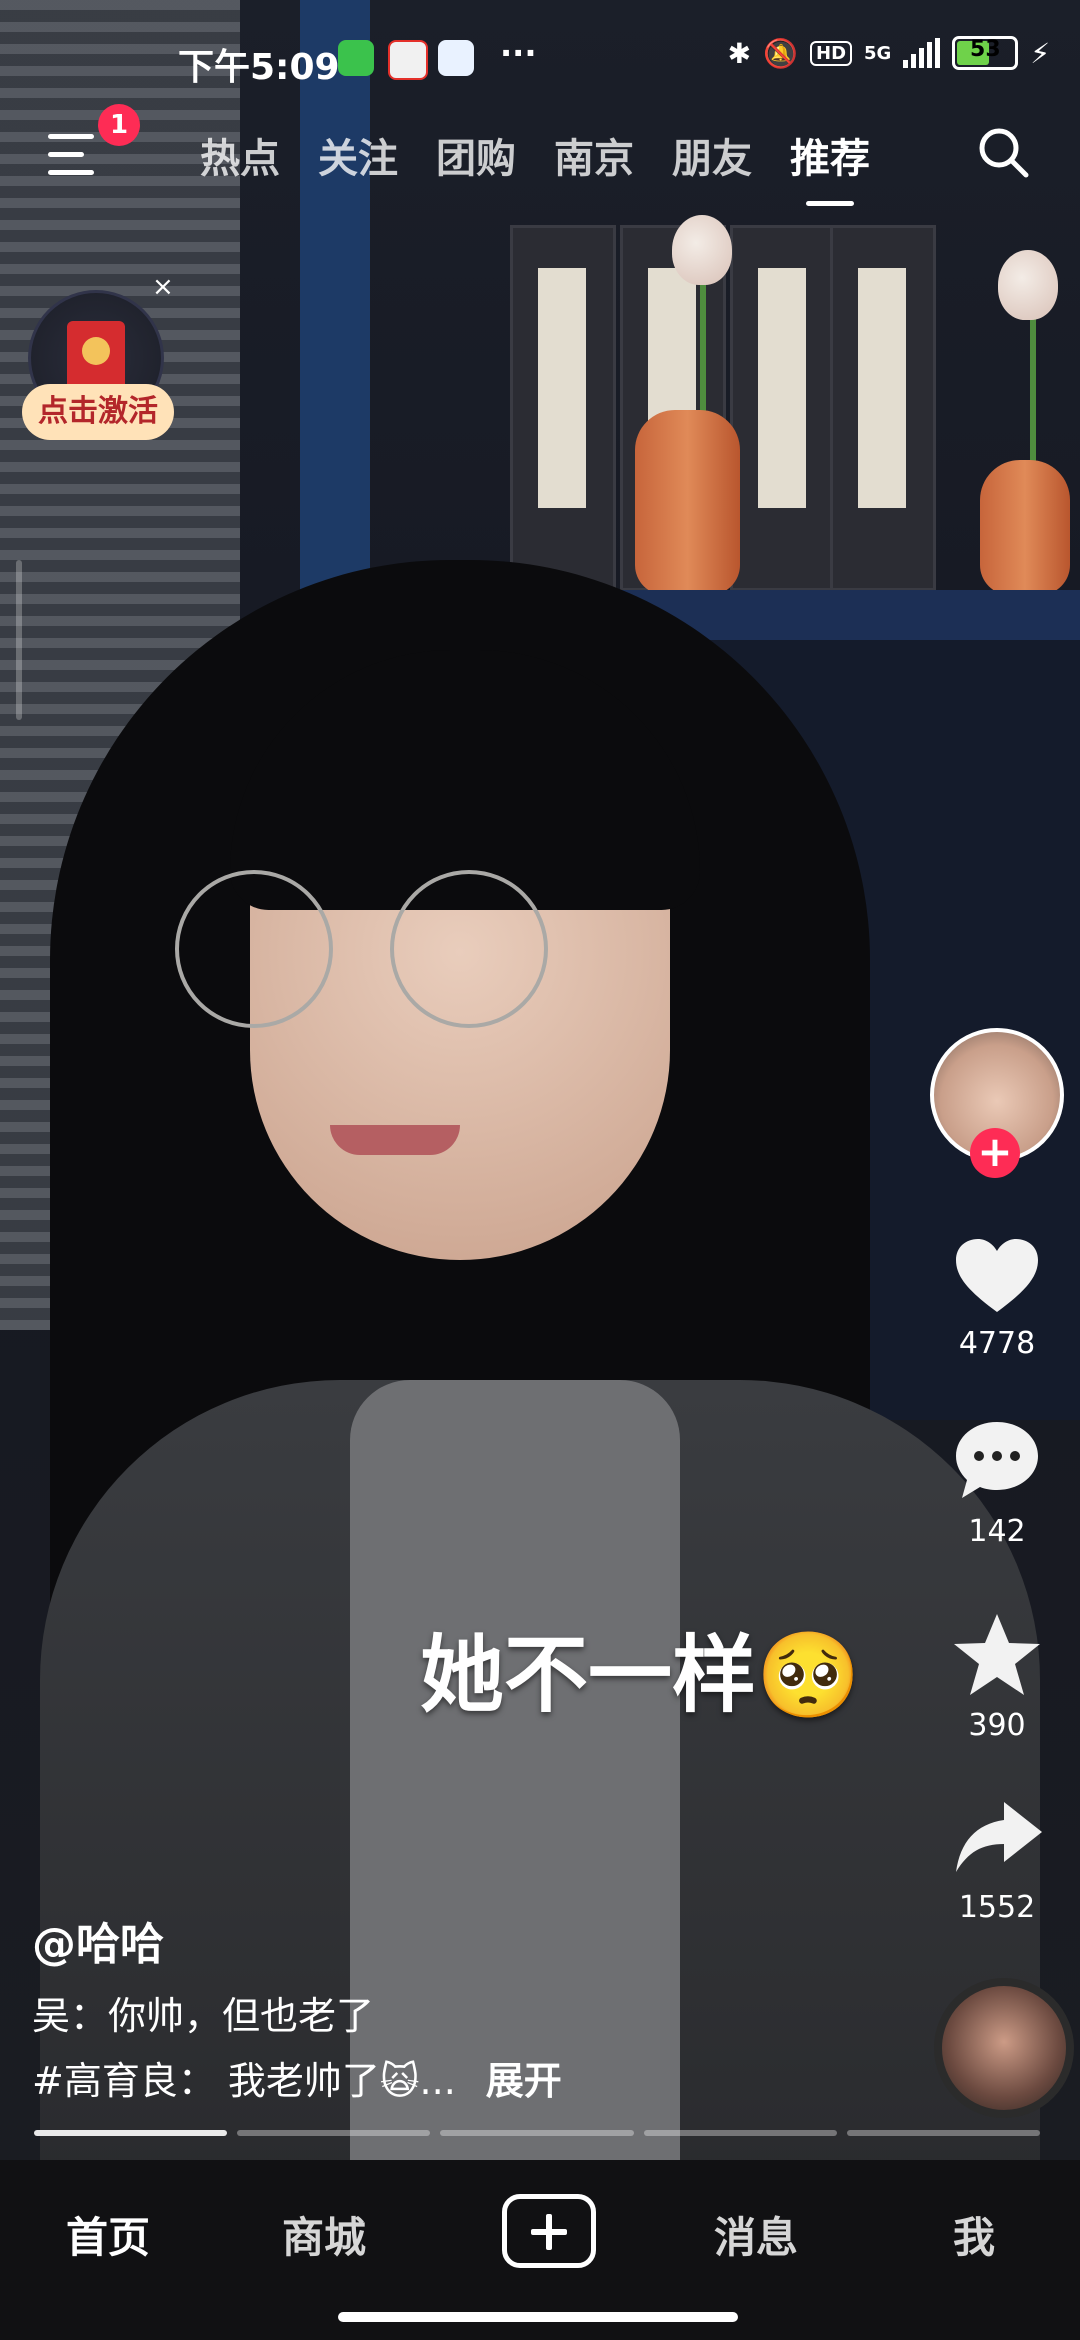 The width and height of the screenshot is (1080, 2340). I want to click on nav-me: 我, so click(974, 2234).